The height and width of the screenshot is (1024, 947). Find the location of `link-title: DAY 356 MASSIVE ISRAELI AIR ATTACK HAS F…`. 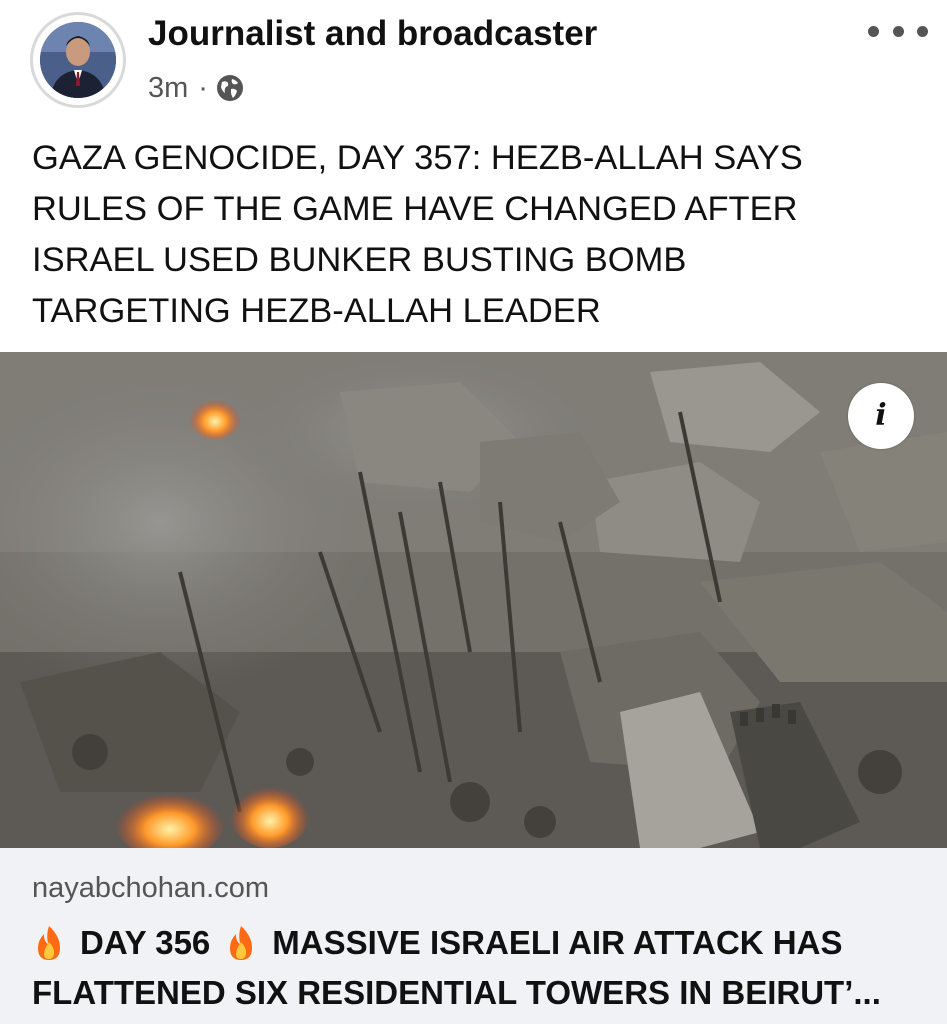

link-title: DAY 356 MASSIVE ISRAELI AIR ATTACK HAS F… is located at coordinates (482, 968).